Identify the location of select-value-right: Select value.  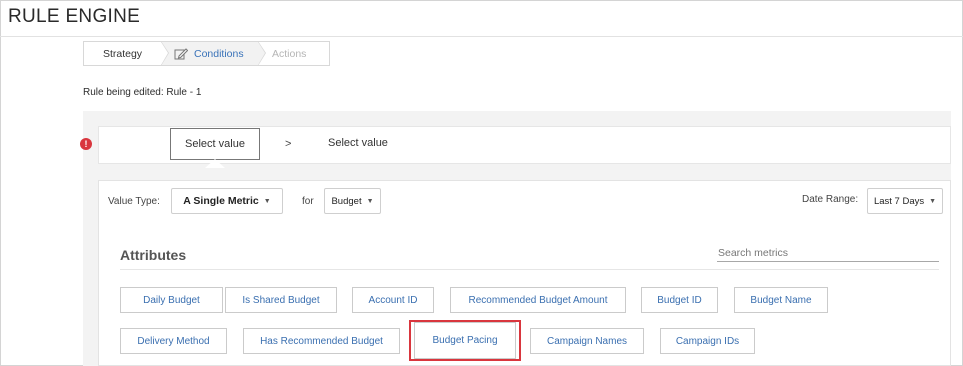
(358, 143).